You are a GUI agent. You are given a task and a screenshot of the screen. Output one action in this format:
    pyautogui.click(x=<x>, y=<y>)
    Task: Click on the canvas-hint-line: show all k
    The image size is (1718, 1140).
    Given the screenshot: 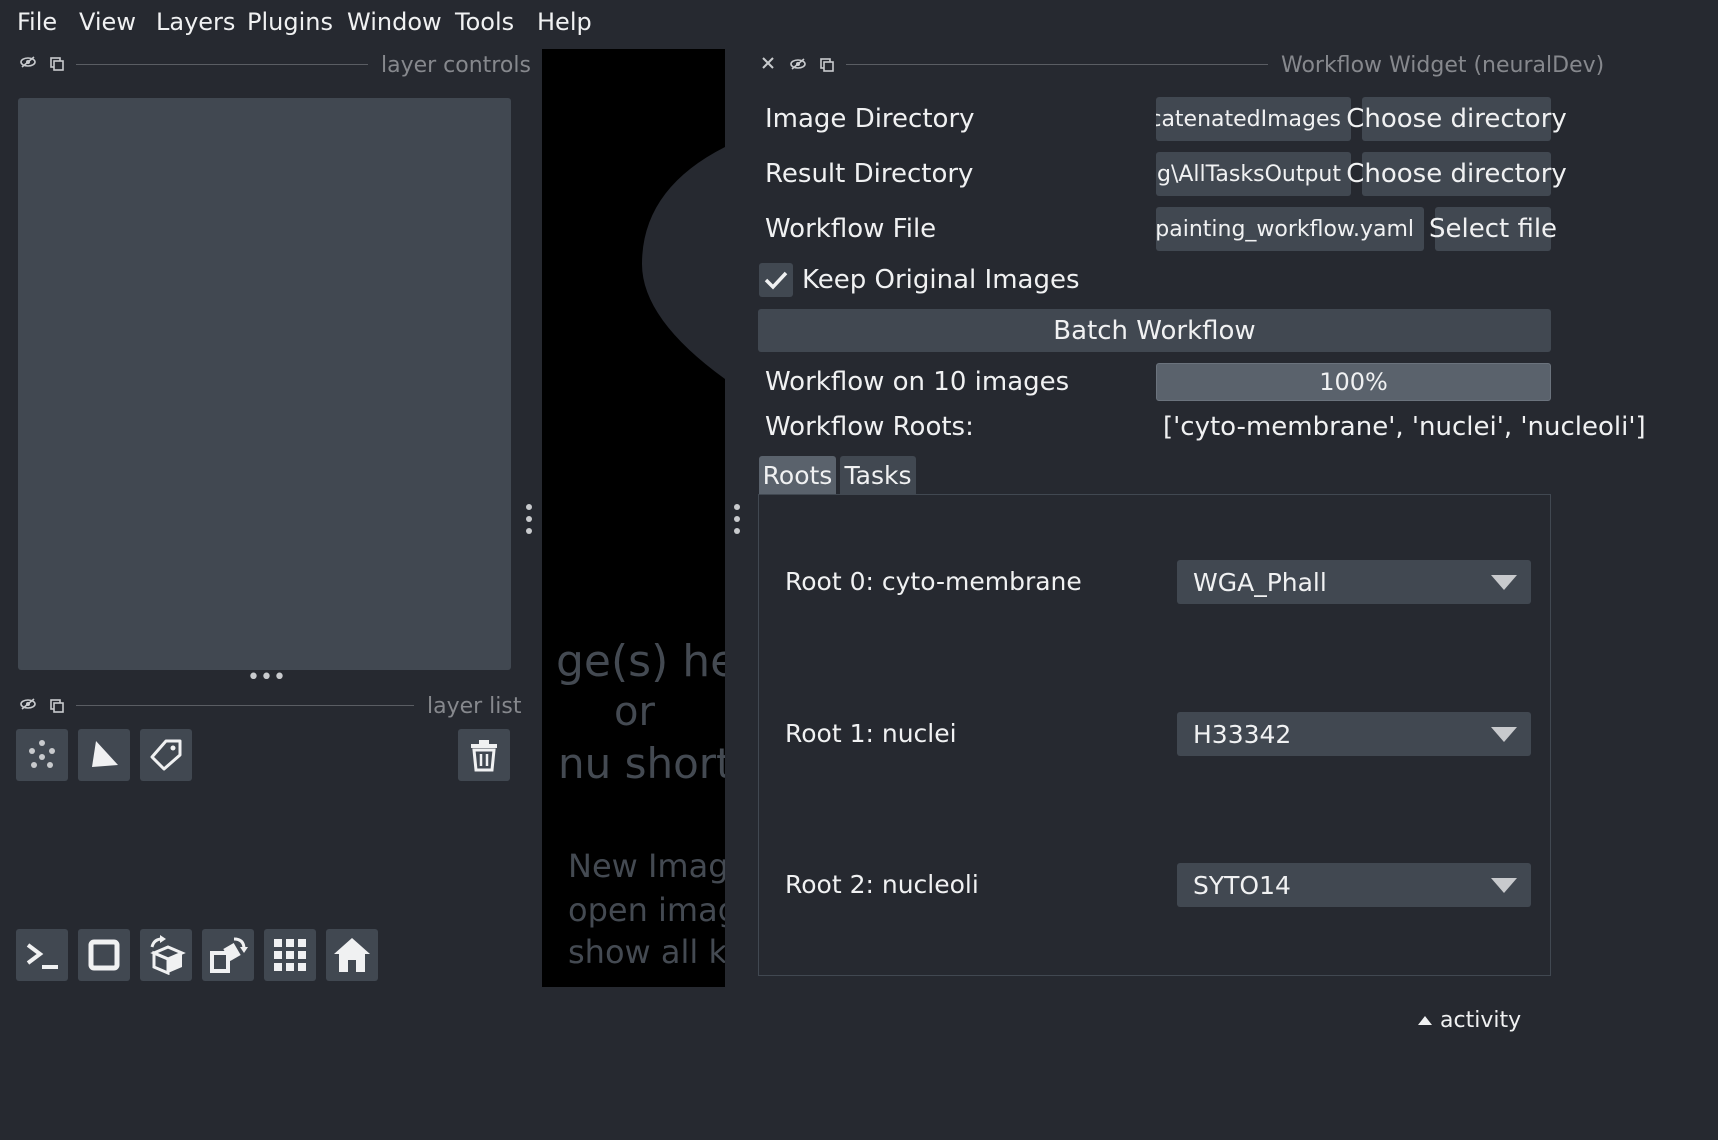 What is the action you would take?
    pyautogui.click(x=646, y=952)
    